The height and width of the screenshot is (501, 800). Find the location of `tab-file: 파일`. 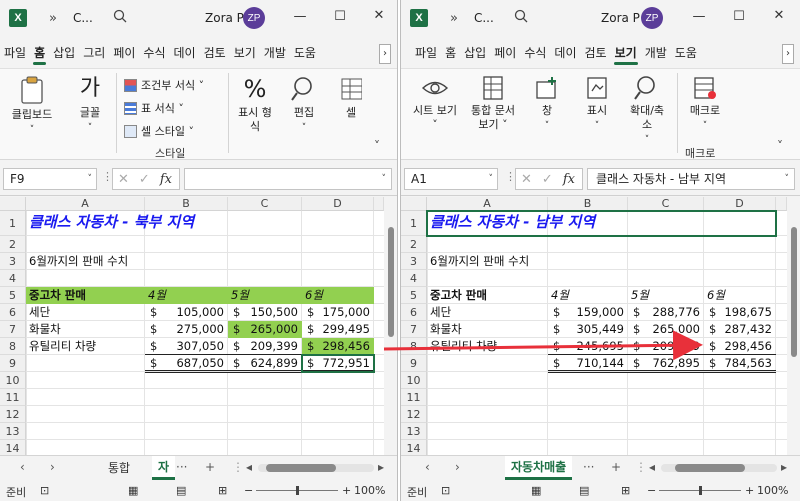

tab-file: 파일 is located at coordinates (15, 53).